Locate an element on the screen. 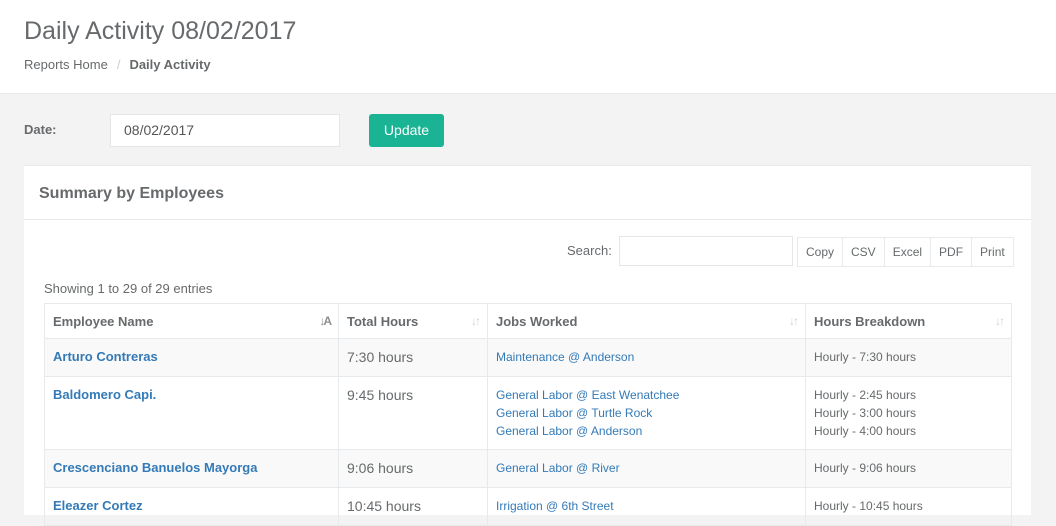 This screenshot has width=1056, height=526. column-header-label: Hours Breakdown is located at coordinates (870, 321).